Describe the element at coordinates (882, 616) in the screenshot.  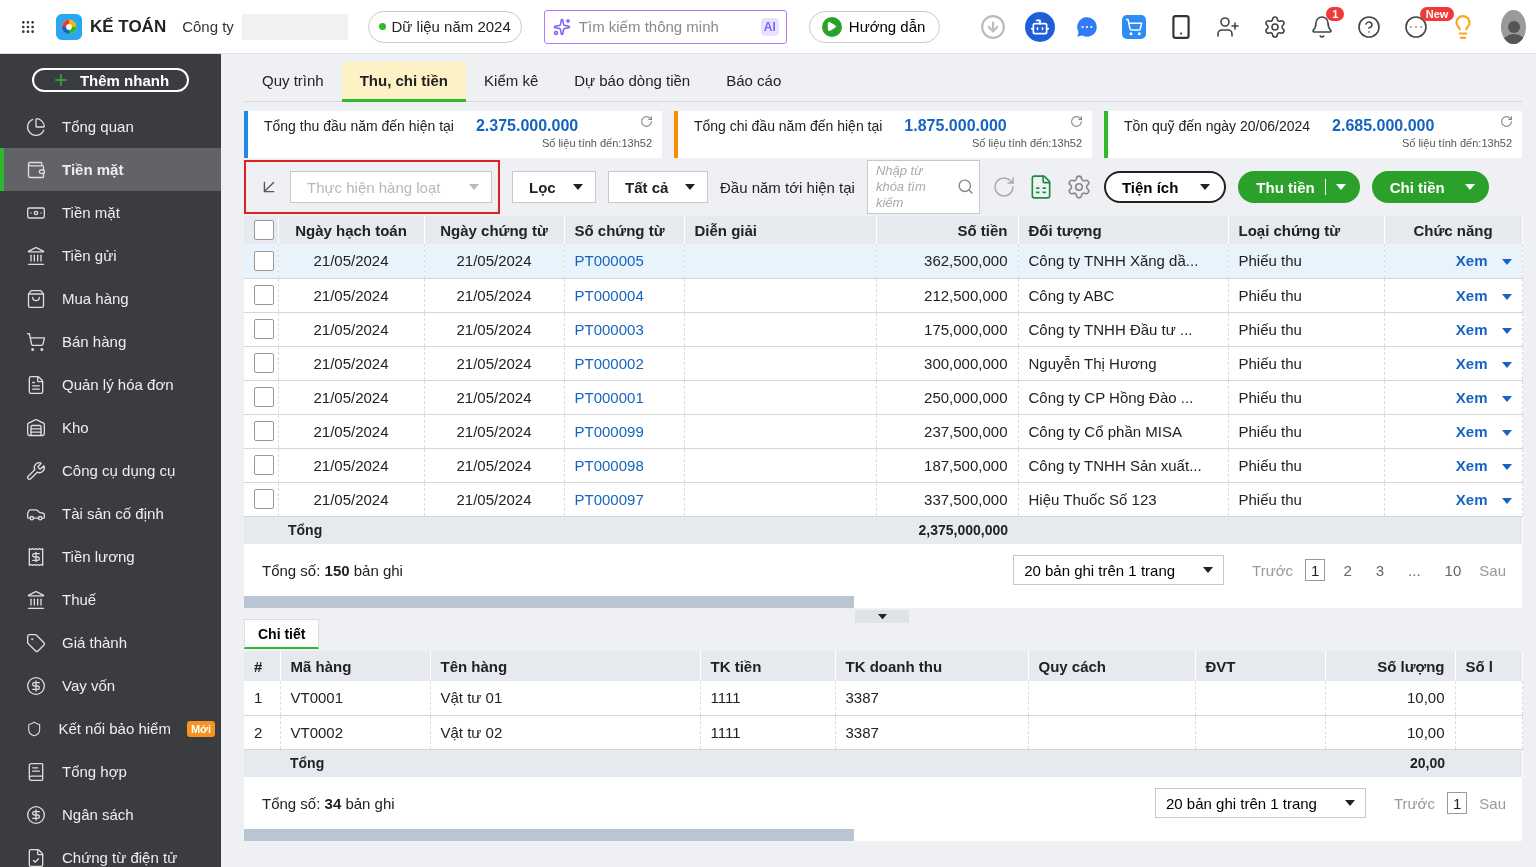
I see `collapse-handle` at that location.